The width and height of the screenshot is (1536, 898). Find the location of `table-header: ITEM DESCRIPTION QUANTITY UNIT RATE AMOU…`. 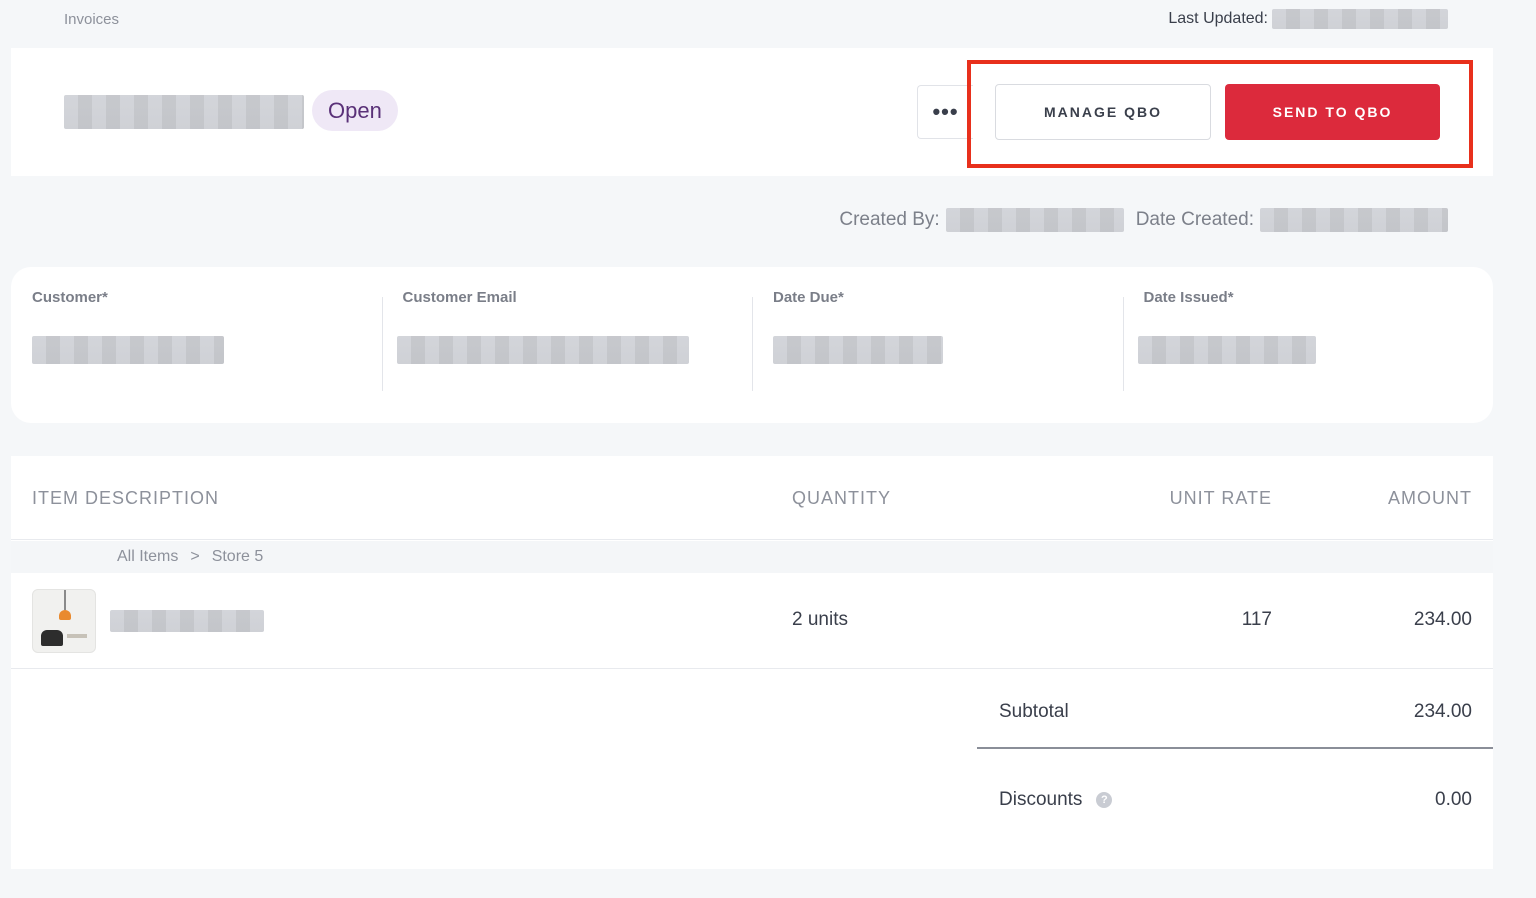

table-header: ITEM DESCRIPTION QUANTITY UNIT RATE AMOU… is located at coordinates (752, 498).